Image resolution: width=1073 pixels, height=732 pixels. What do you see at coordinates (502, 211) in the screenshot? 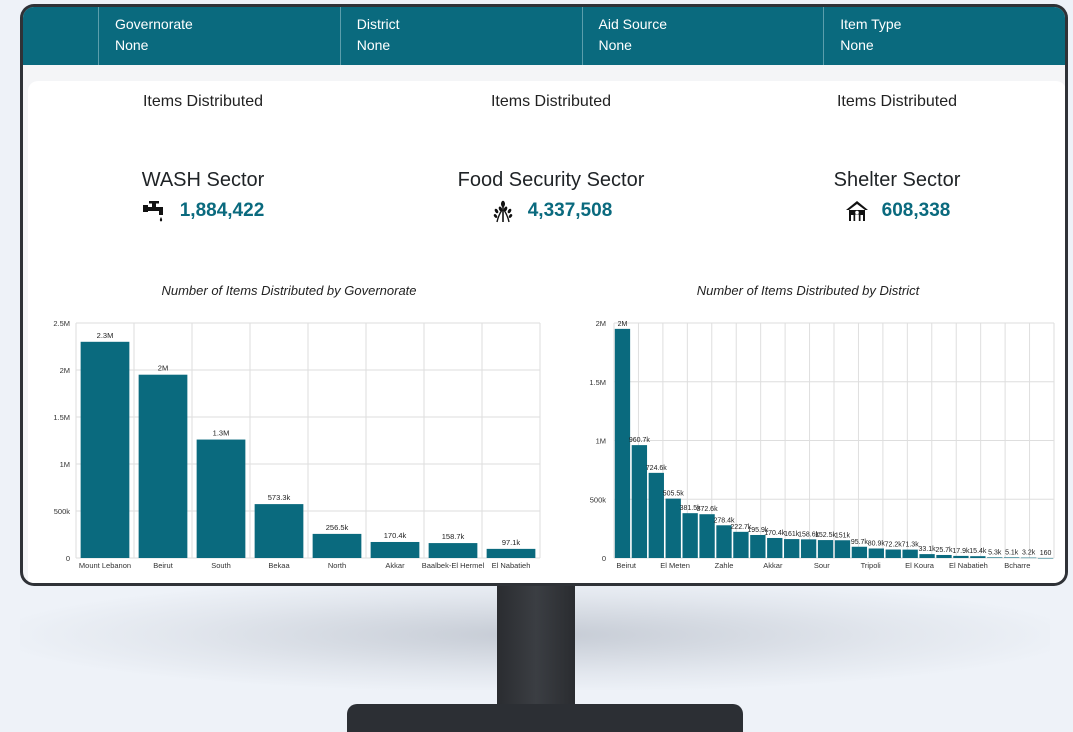
I see `wheat-icon` at bounding box center [502, 211].